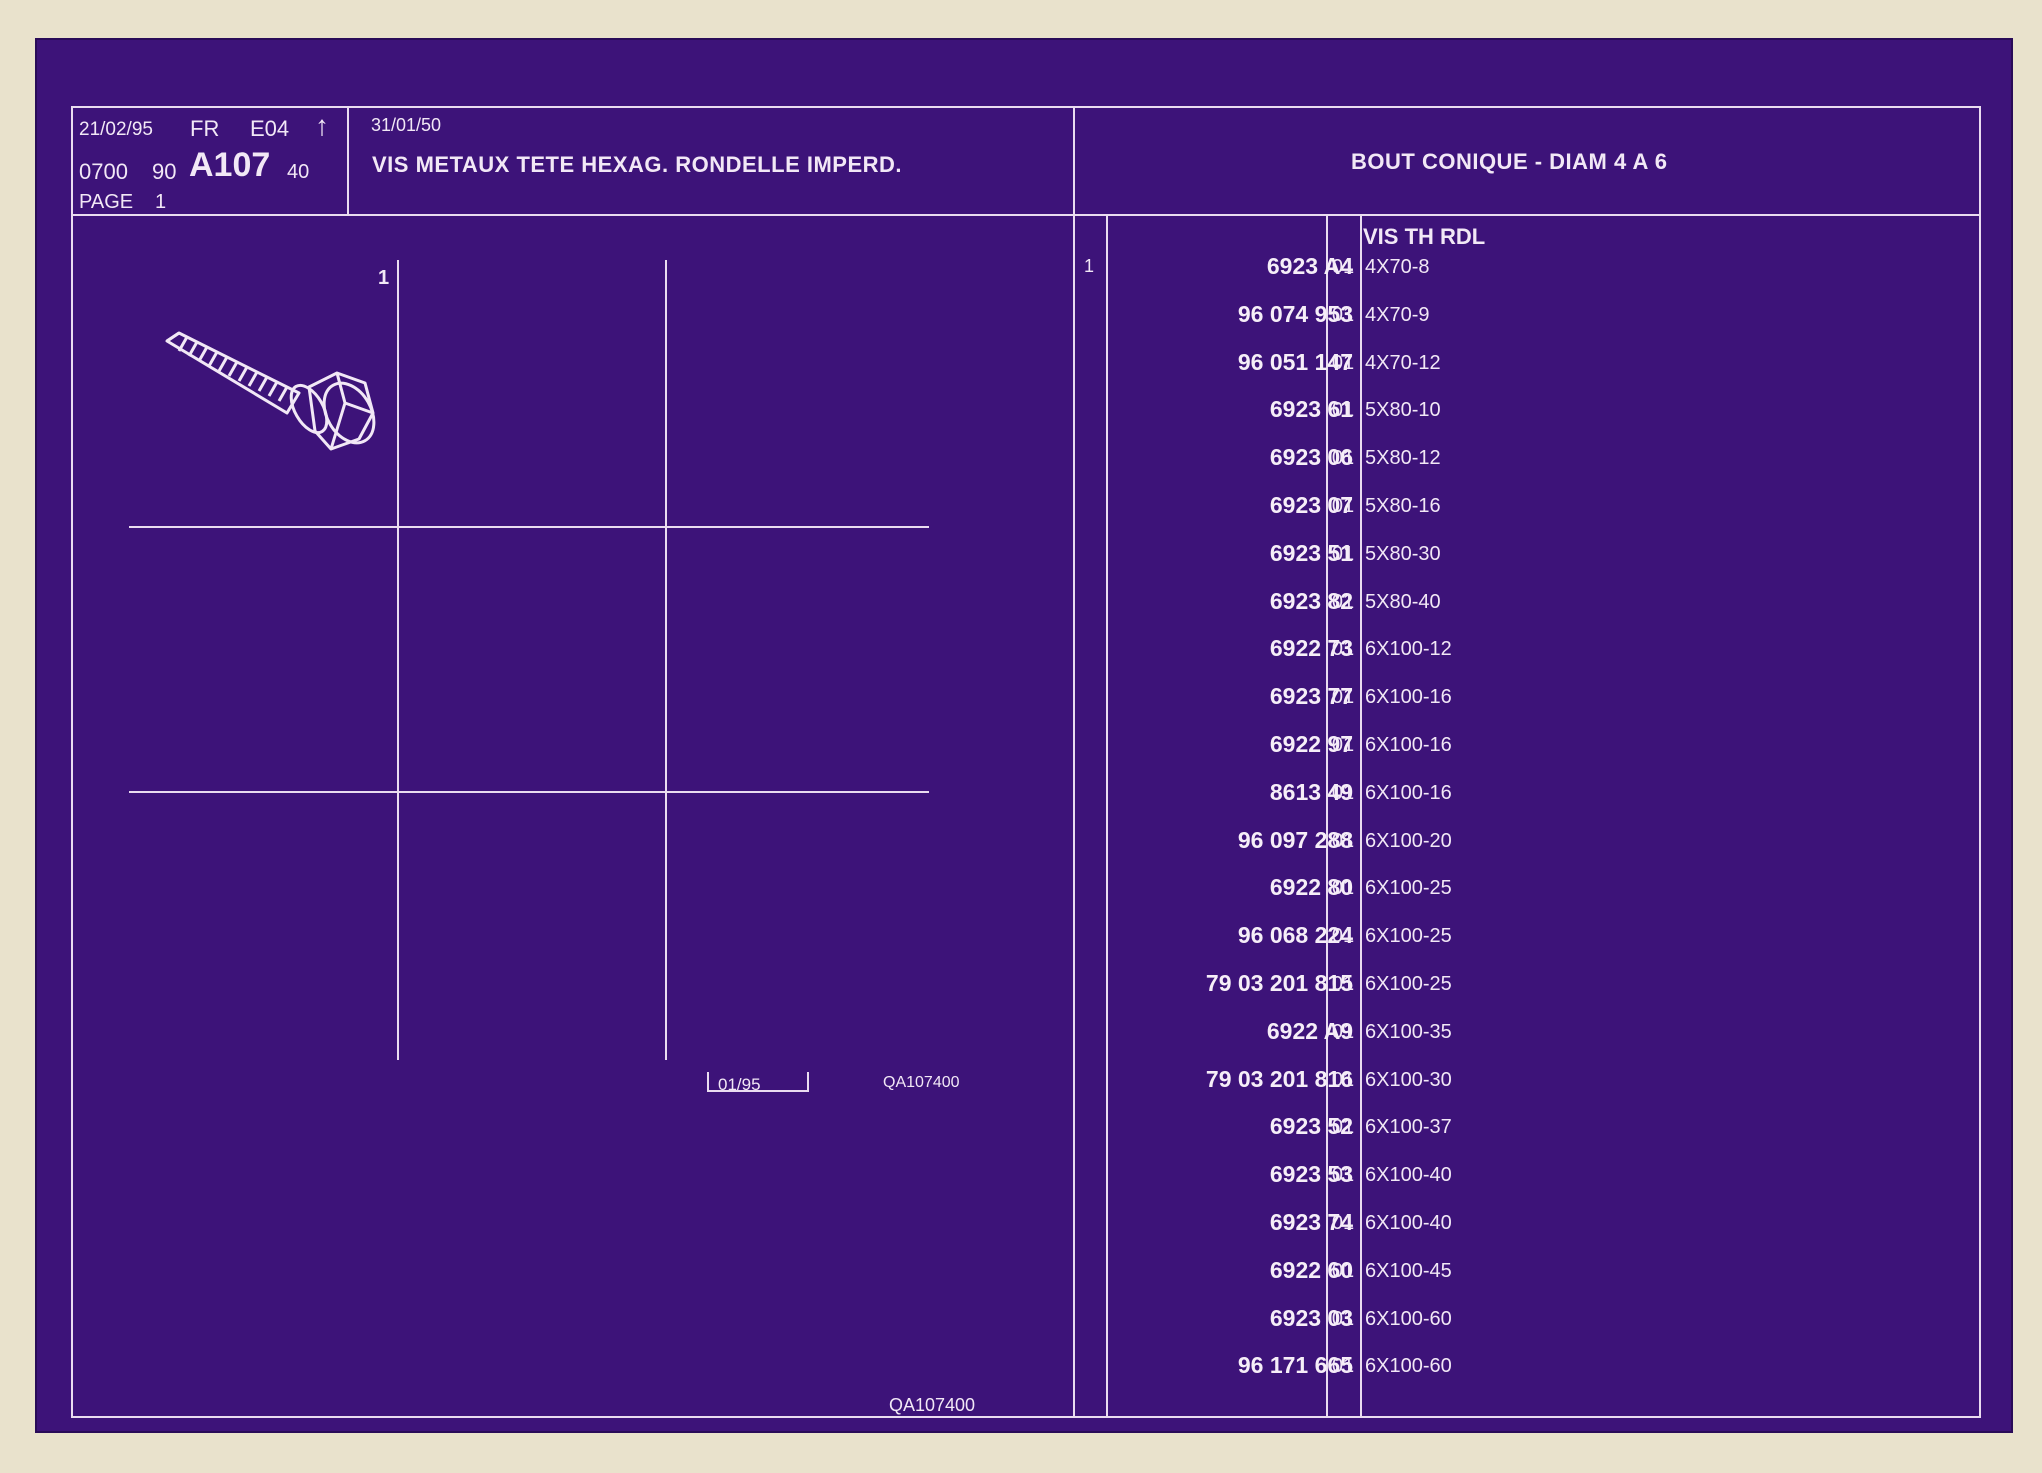 The height and width of the screenshot is (1473, 2042). Describe the element at coordinates (1403, 458) in the screenshot. I see `row-description: 5X80-12` at that location.